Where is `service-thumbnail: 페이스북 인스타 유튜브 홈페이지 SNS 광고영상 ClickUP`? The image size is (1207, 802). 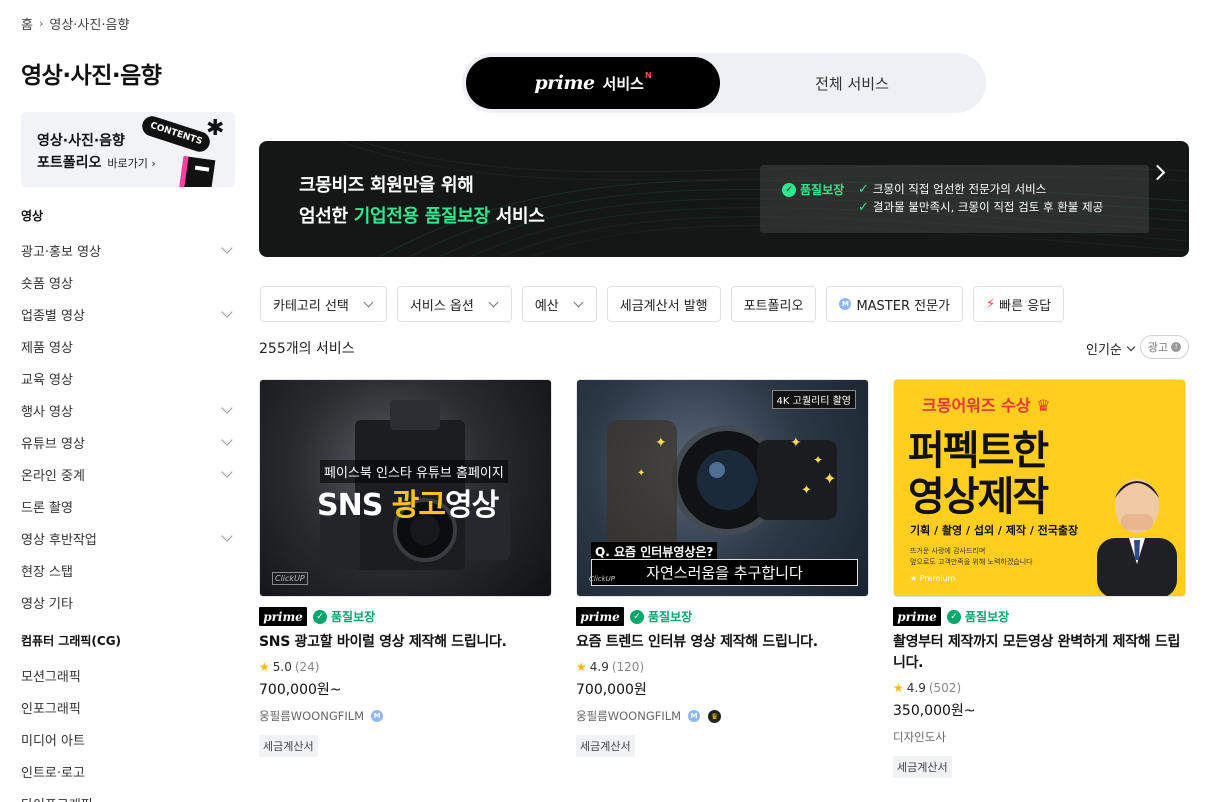 service-thumbnail: 페이스북 인스타 유튜브 홈페이지 SNS 광고영상 ClickUP is located at coordinates (405, 488).